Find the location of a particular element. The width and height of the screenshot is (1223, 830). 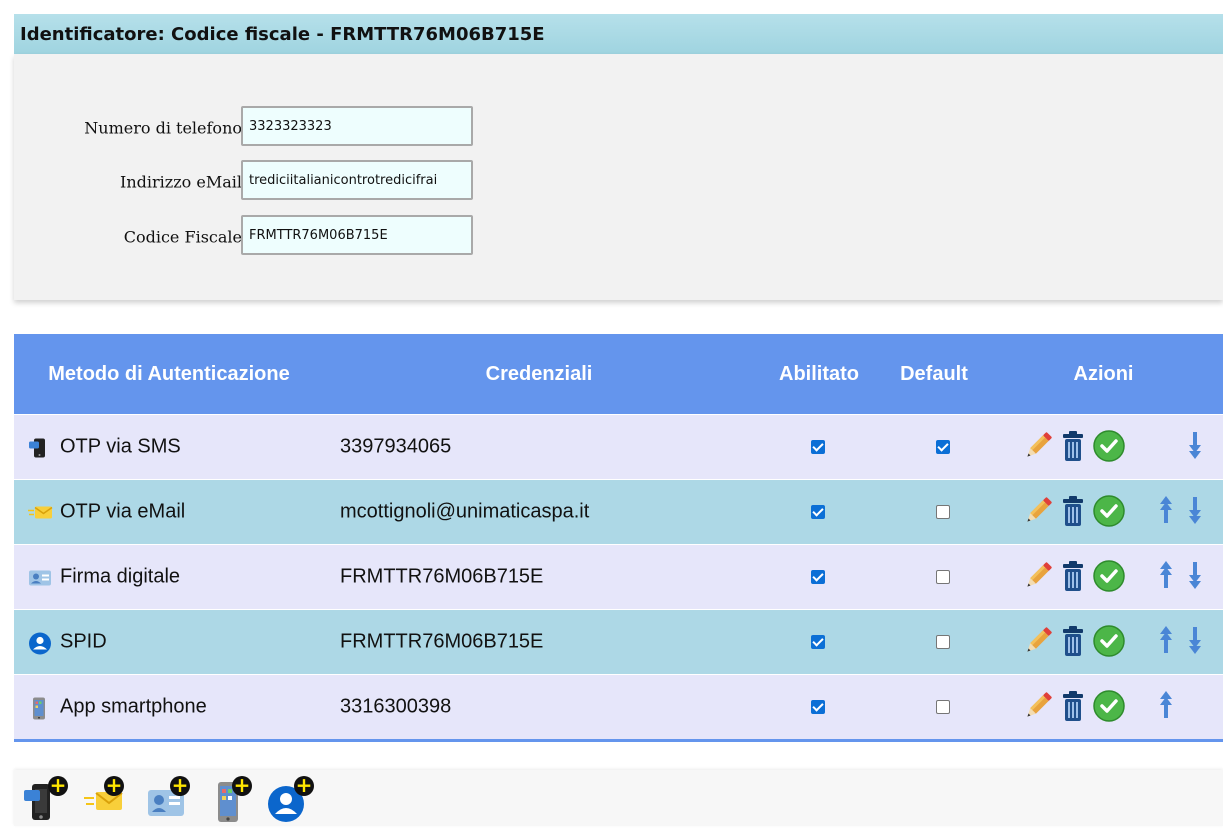

email-input is located at coordinates (357, 180).